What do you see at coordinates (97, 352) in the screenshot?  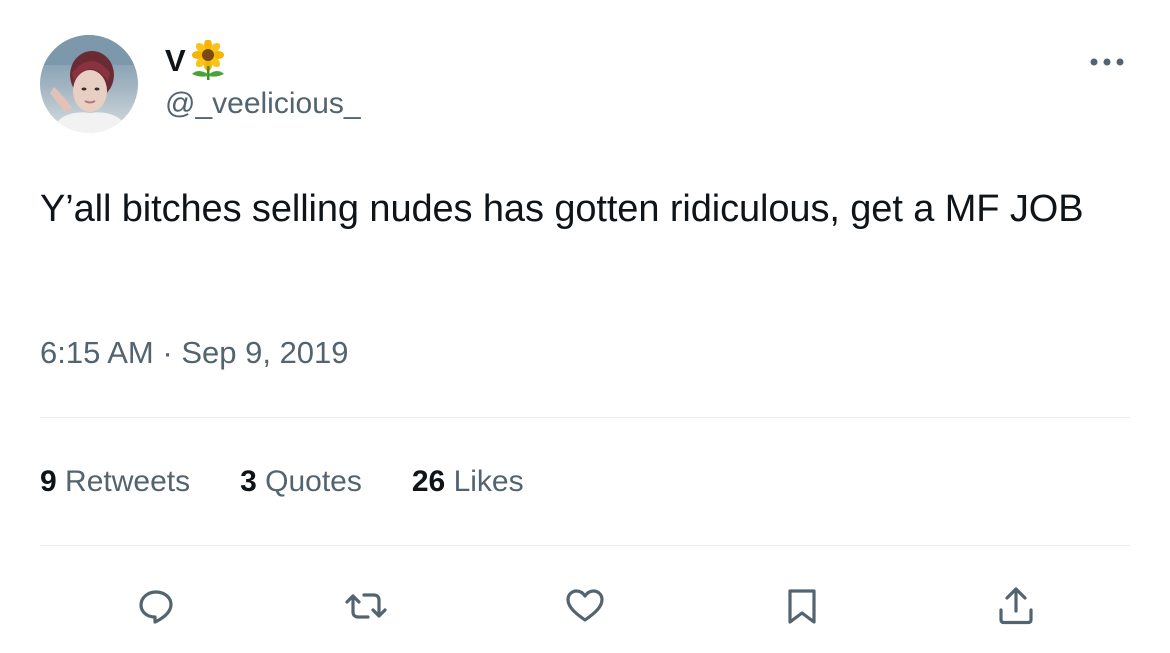 I see `tweet-time: 6:15 AM` at bounding box center [97, 352].